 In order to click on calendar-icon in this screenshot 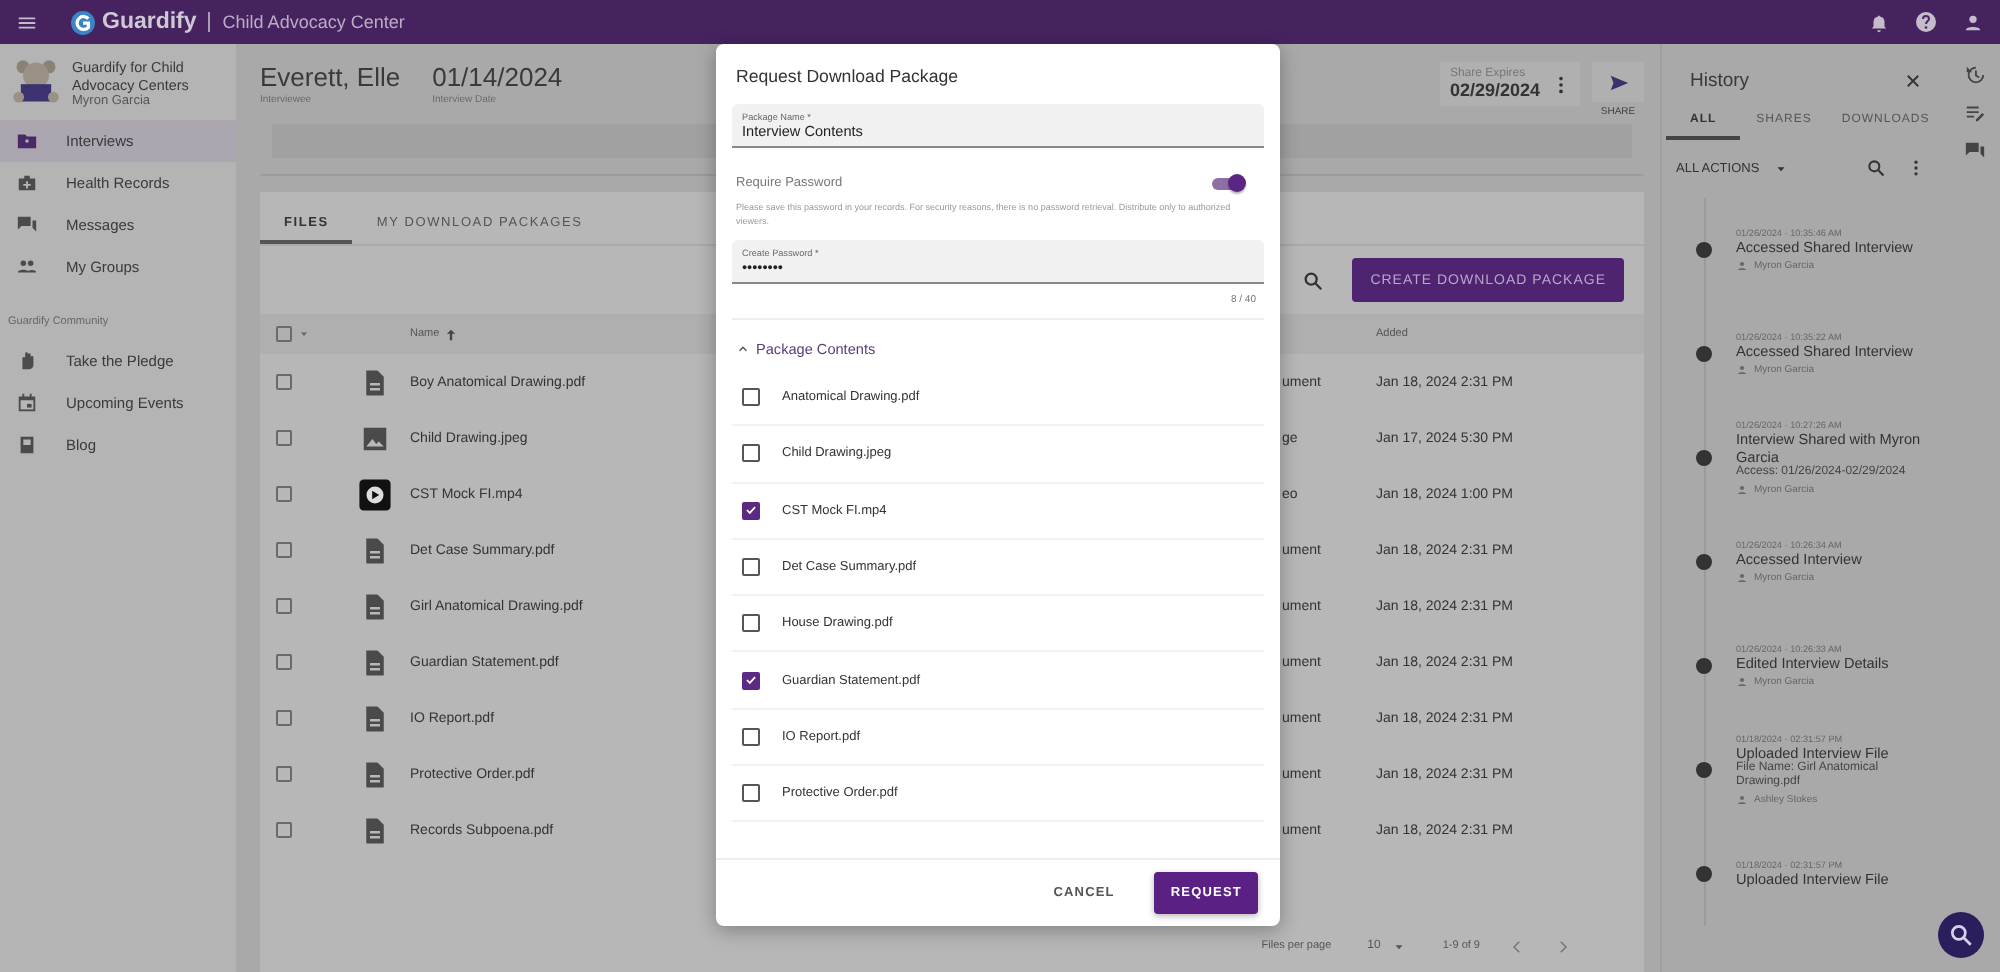, I will do `click(27, 403)`.